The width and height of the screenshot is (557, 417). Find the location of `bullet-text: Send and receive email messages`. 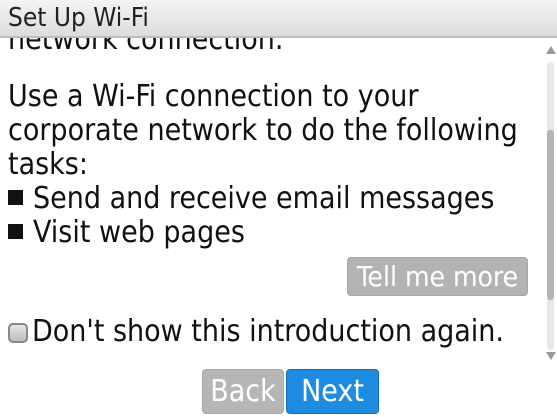

bullet-text: Send and receive email messages is located at coordinates (264, 198).